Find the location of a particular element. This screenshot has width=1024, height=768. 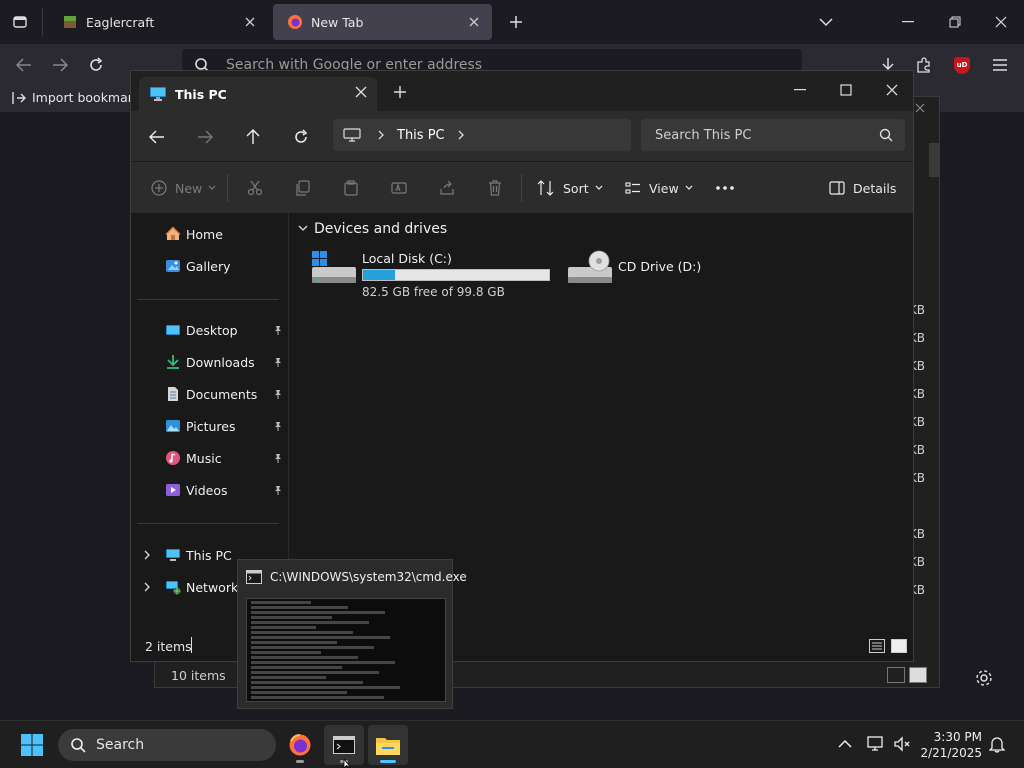

clipboard-icon is located at coordinates (351, 188).